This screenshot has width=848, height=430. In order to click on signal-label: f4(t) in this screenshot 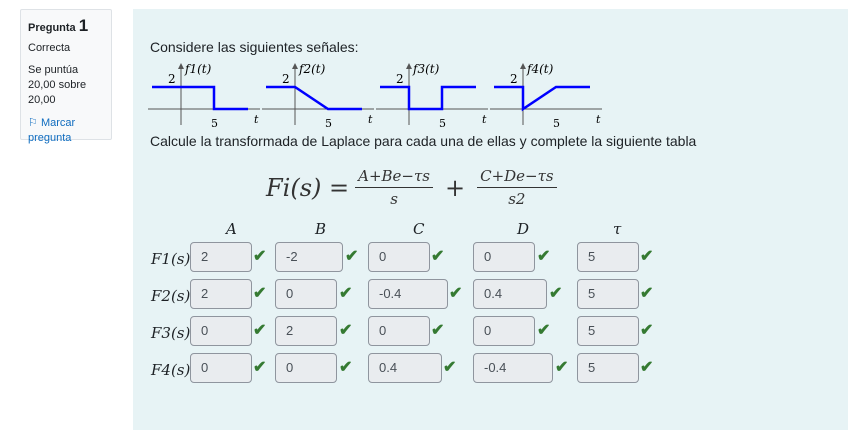, I will do `click(540, 69)`.